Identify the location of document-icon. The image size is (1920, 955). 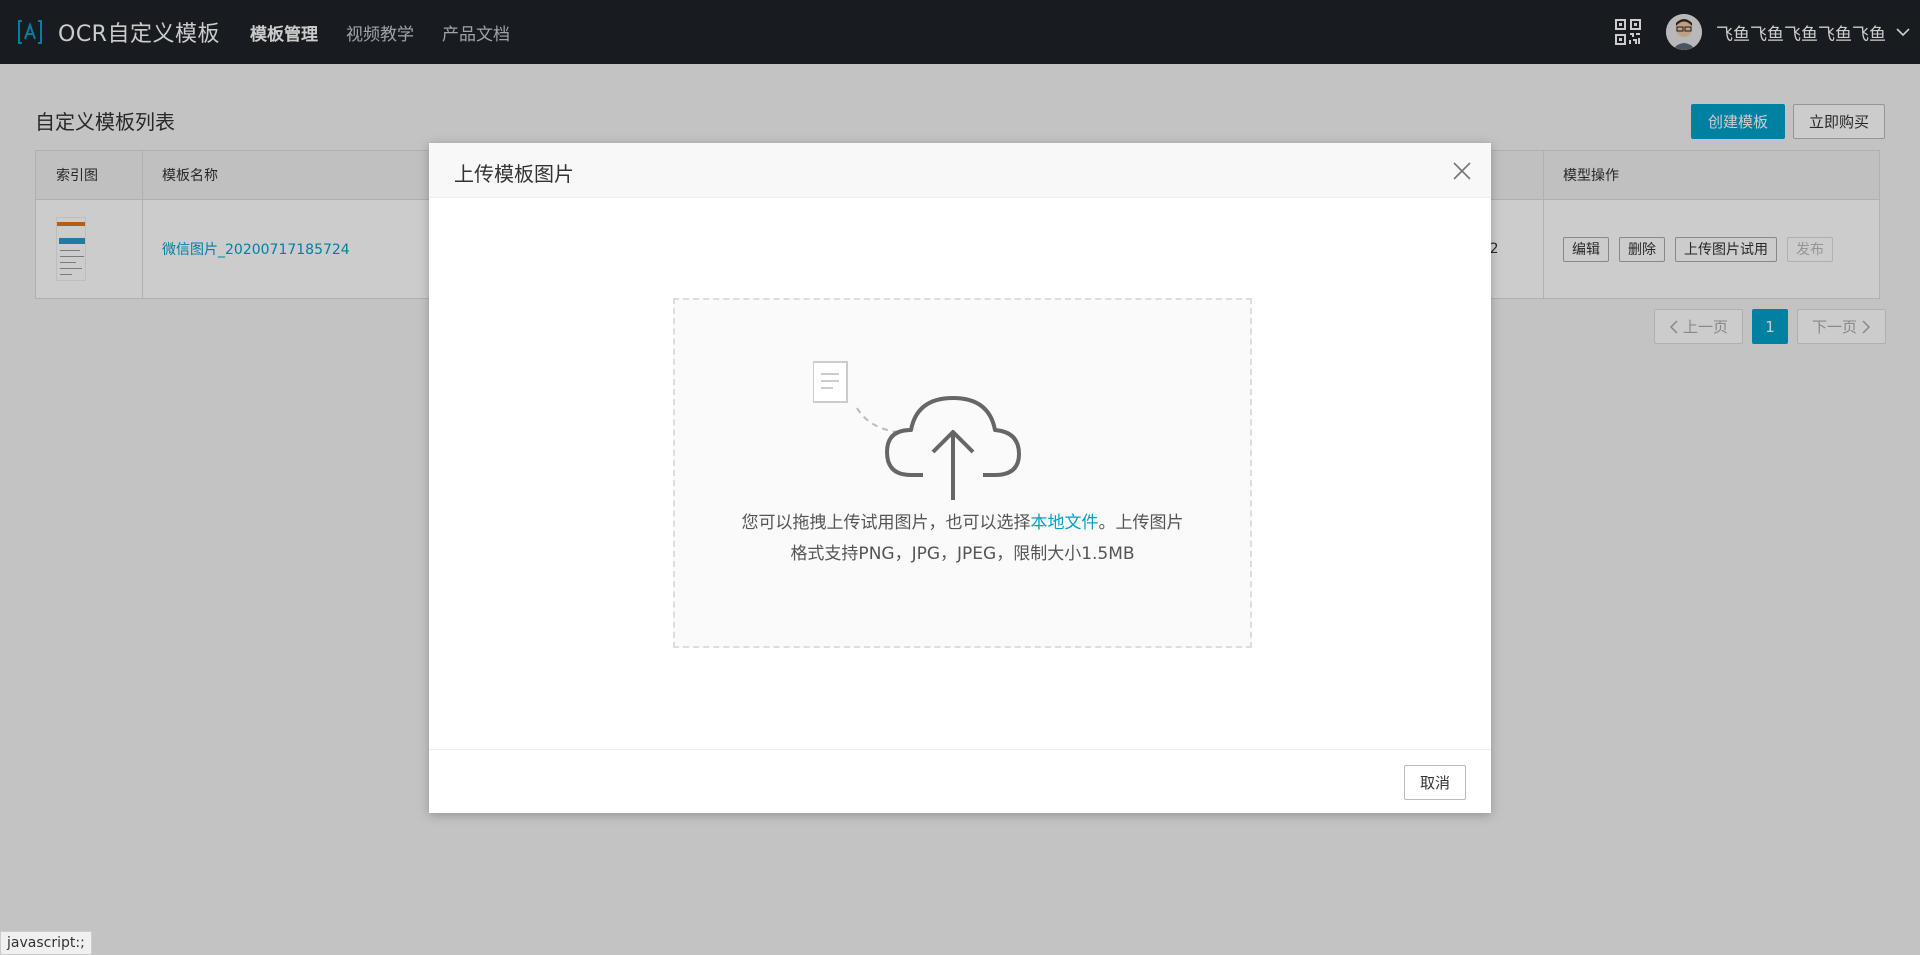
(830, 382).